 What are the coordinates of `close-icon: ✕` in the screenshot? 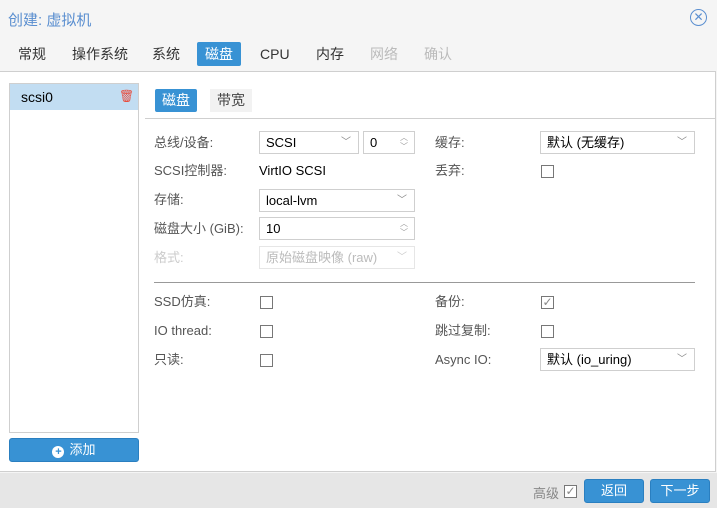 It's located at (698, 17).